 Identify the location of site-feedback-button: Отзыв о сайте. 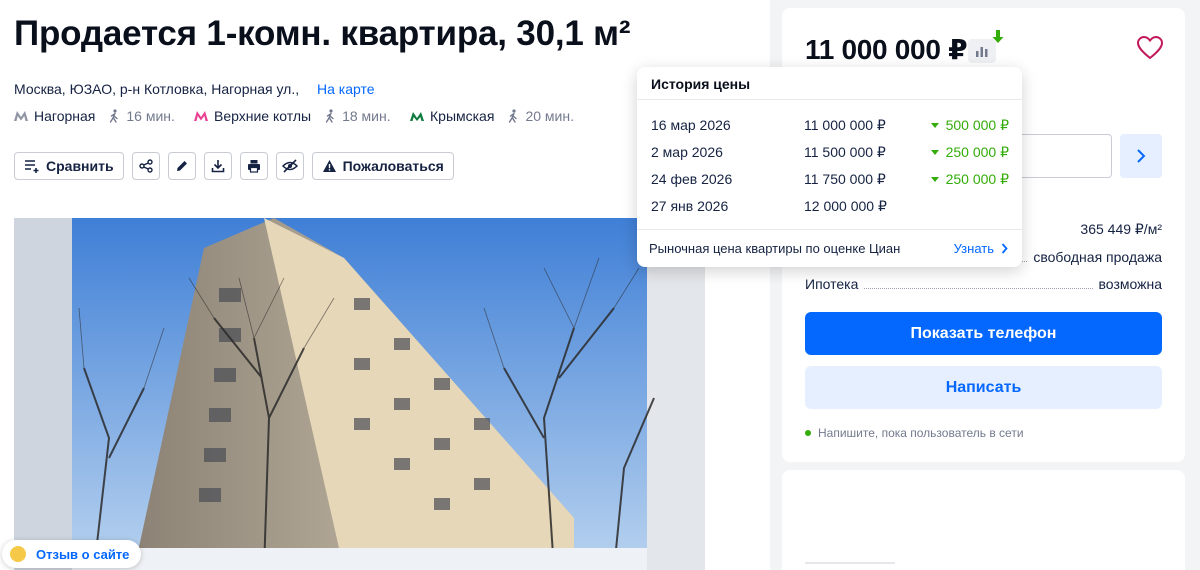
(72, 554).